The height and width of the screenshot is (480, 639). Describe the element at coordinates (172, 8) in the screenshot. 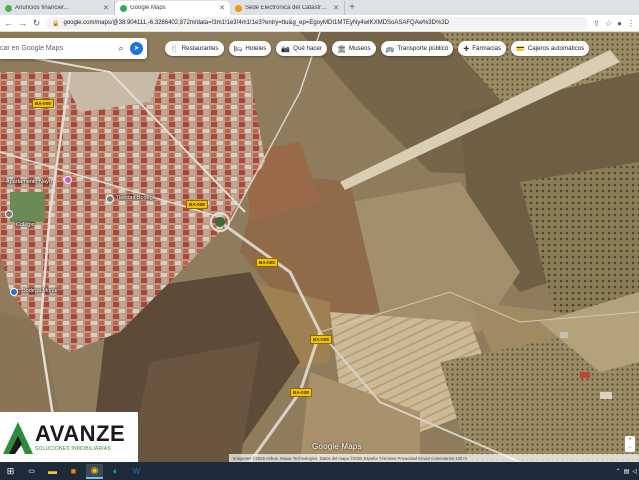

I see `browser-tab-1: Google Maps ✕` at that location.